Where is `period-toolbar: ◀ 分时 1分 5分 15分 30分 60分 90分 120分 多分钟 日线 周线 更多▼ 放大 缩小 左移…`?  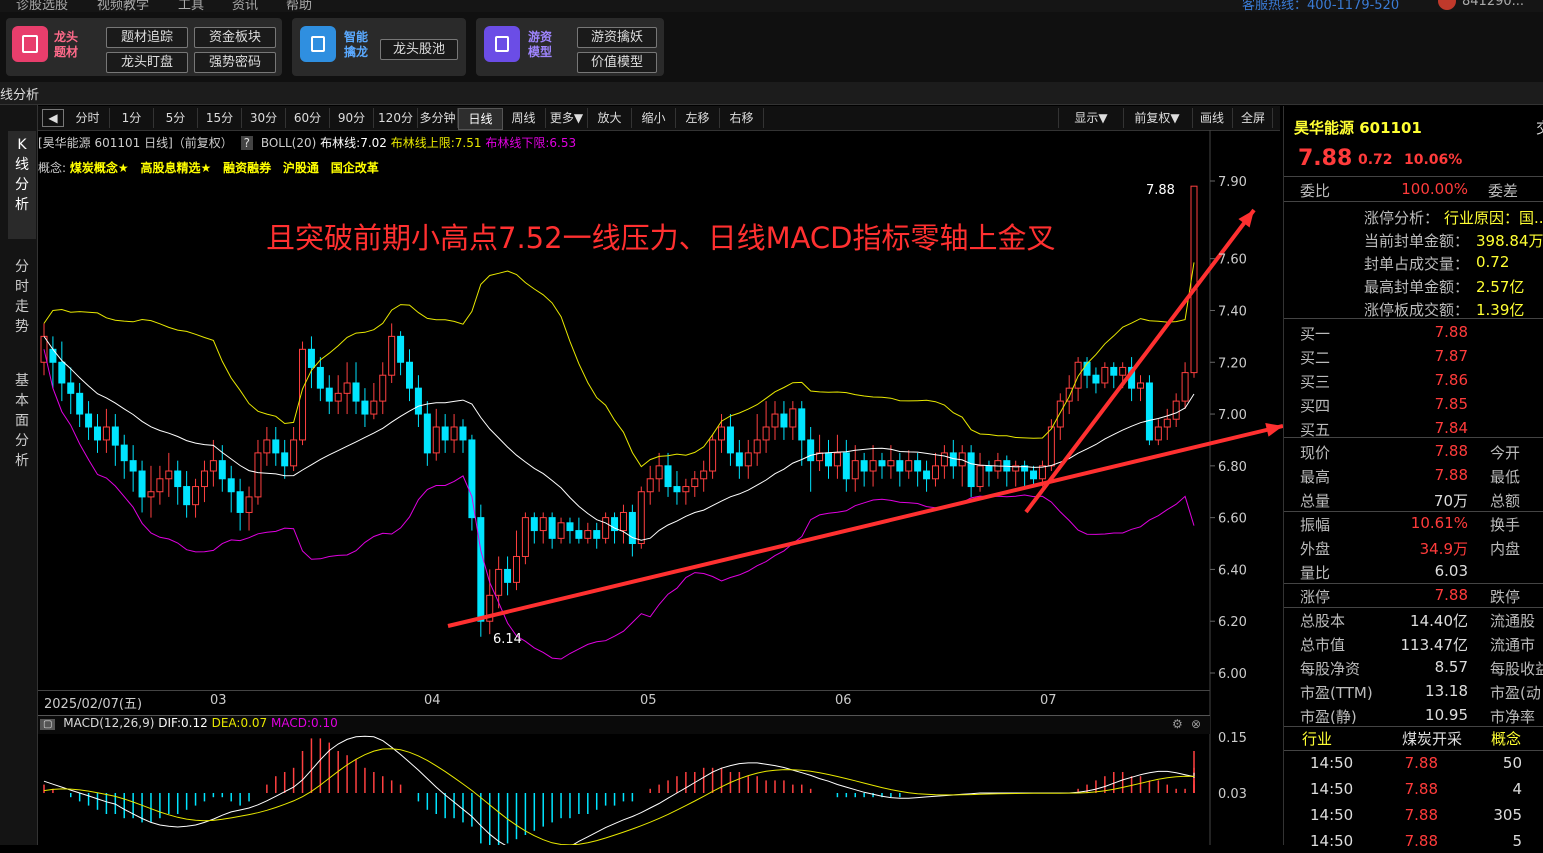 period-toolbar: ◀ 分时 1分 5分 15分 30分 60分 90分 120分 多分钟 日线 周线 更多▼ 放大 缩小 左移… is located at coordinates (659, 118).